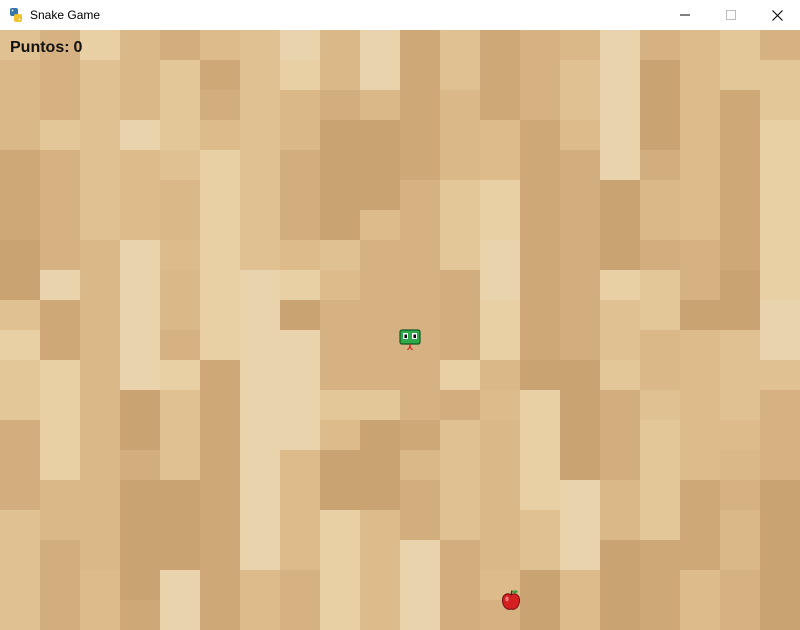 Image resolution: width=800 pixels, height=630 pixels. What do you see at coordinates (731, 15) in the screenshot?
I see `maximize-button` at bounding box center [731, 15].